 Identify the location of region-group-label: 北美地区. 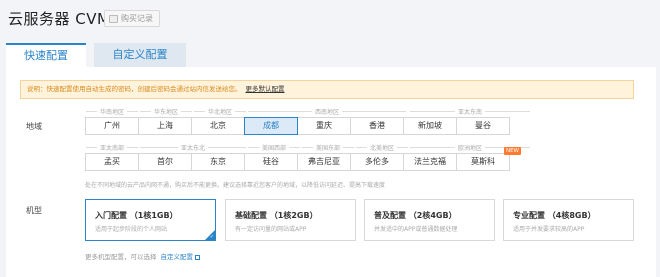
(382, 147).